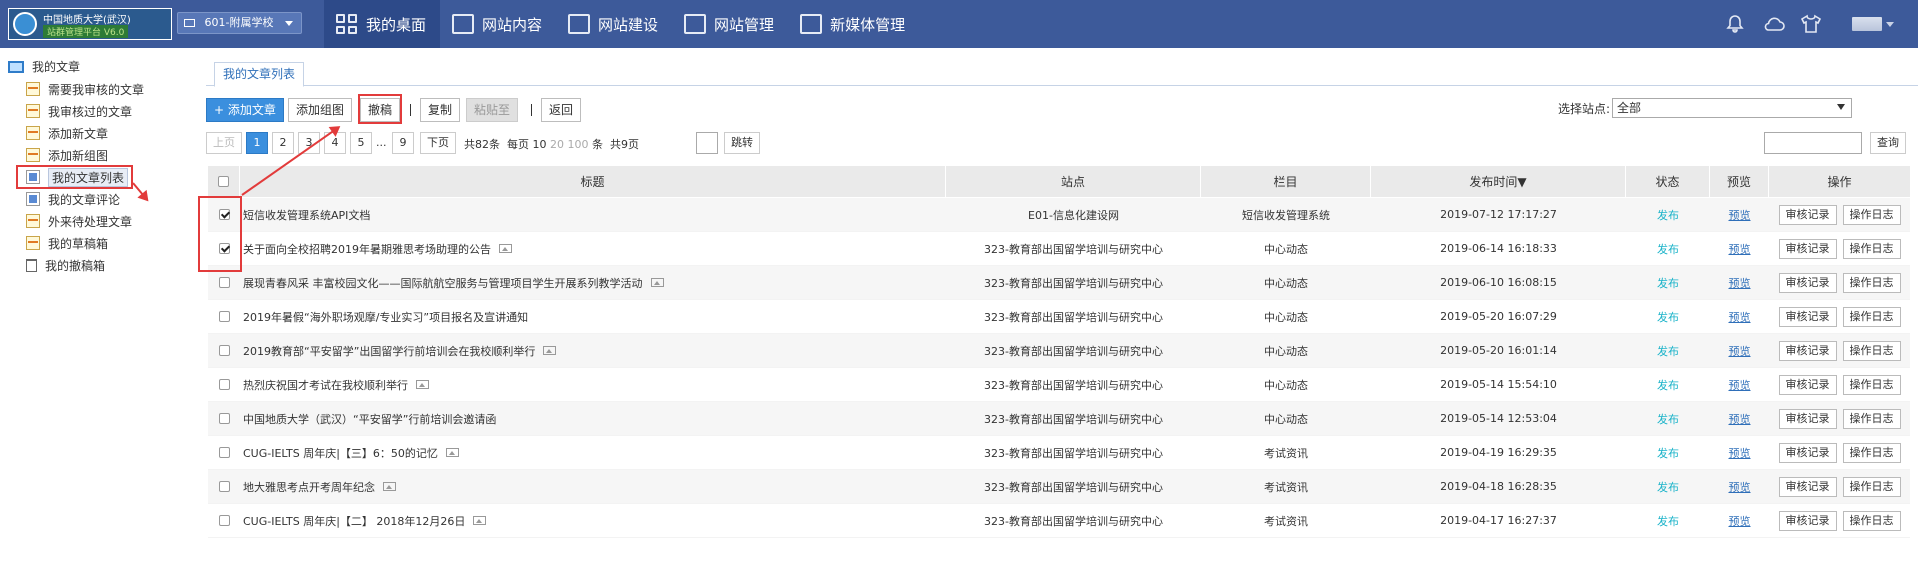  I want to click on article-title: 地大雅思考点开考周年纪念, so click(309, 487).